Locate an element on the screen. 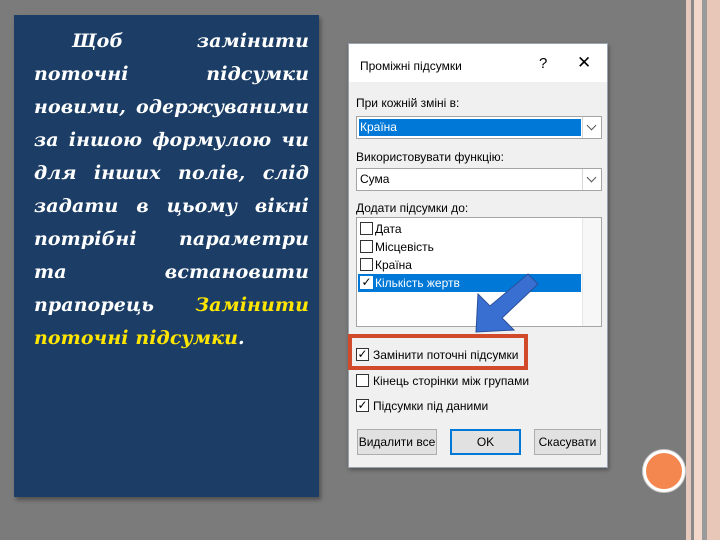 Image resolution: width=720 pixels, height=540 pixels. function-value: Сума is located at coordinates (375, 179).